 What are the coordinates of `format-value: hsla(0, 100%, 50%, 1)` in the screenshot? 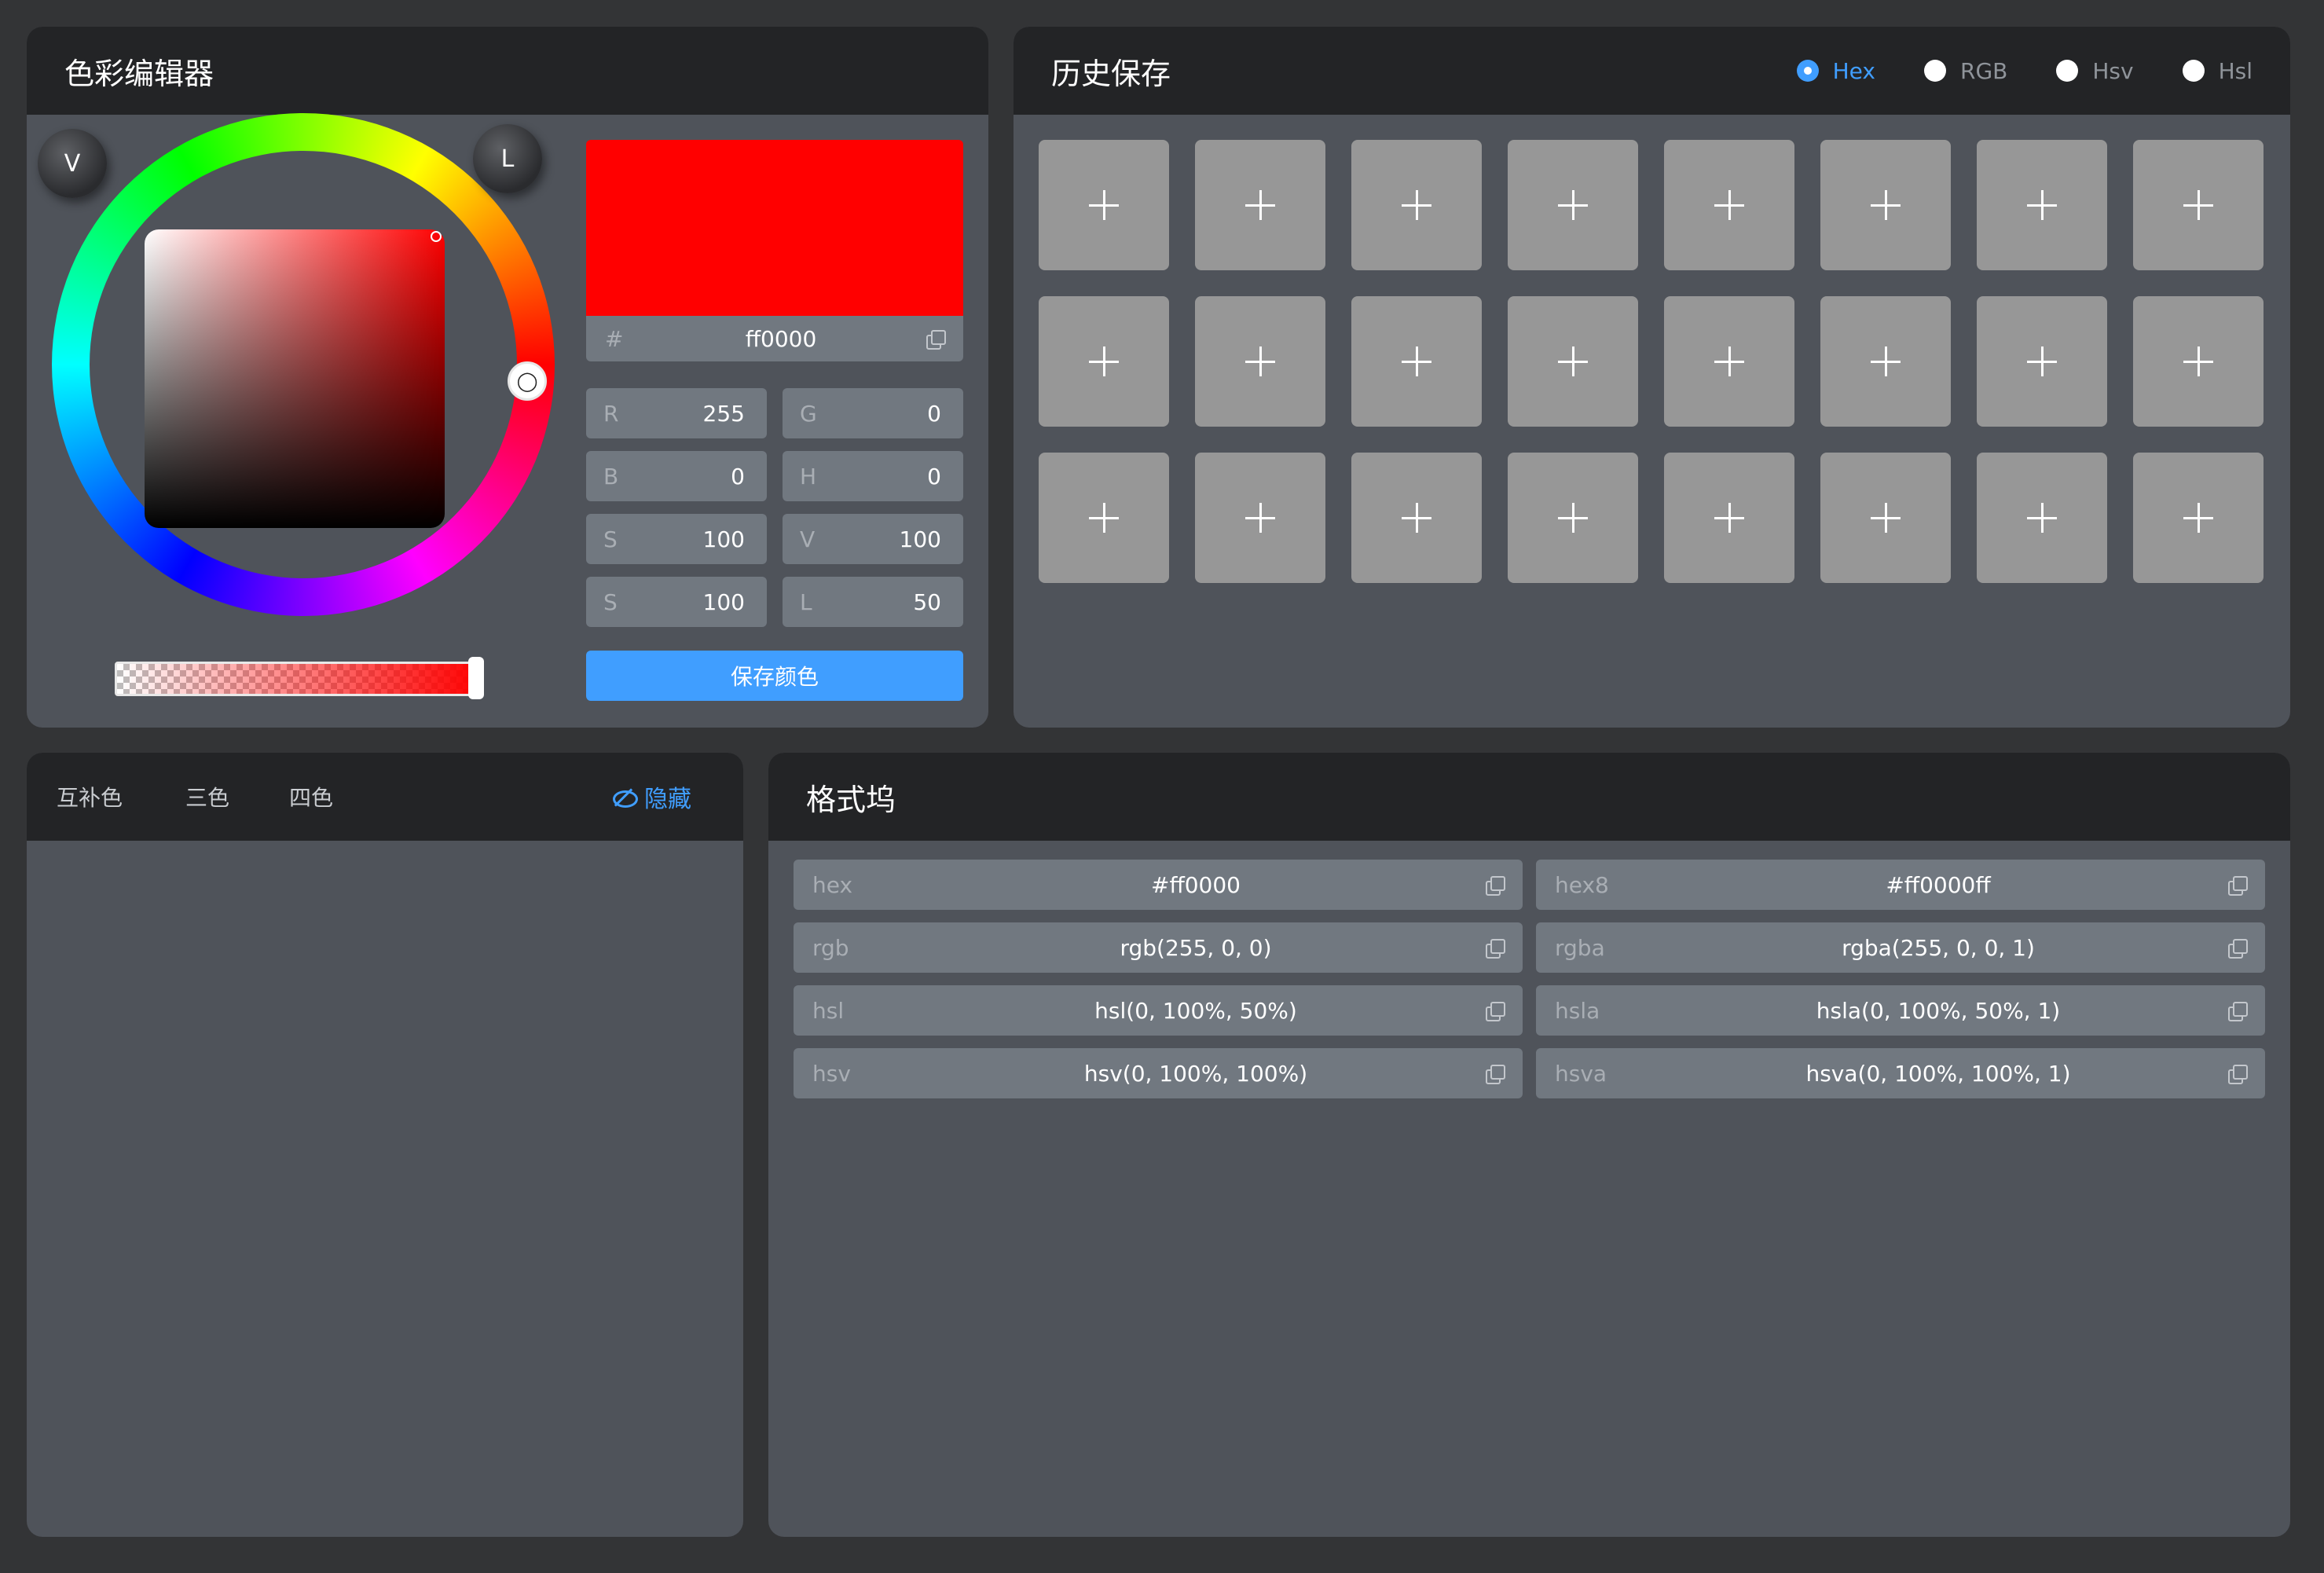 It's located at (1938, 1010).